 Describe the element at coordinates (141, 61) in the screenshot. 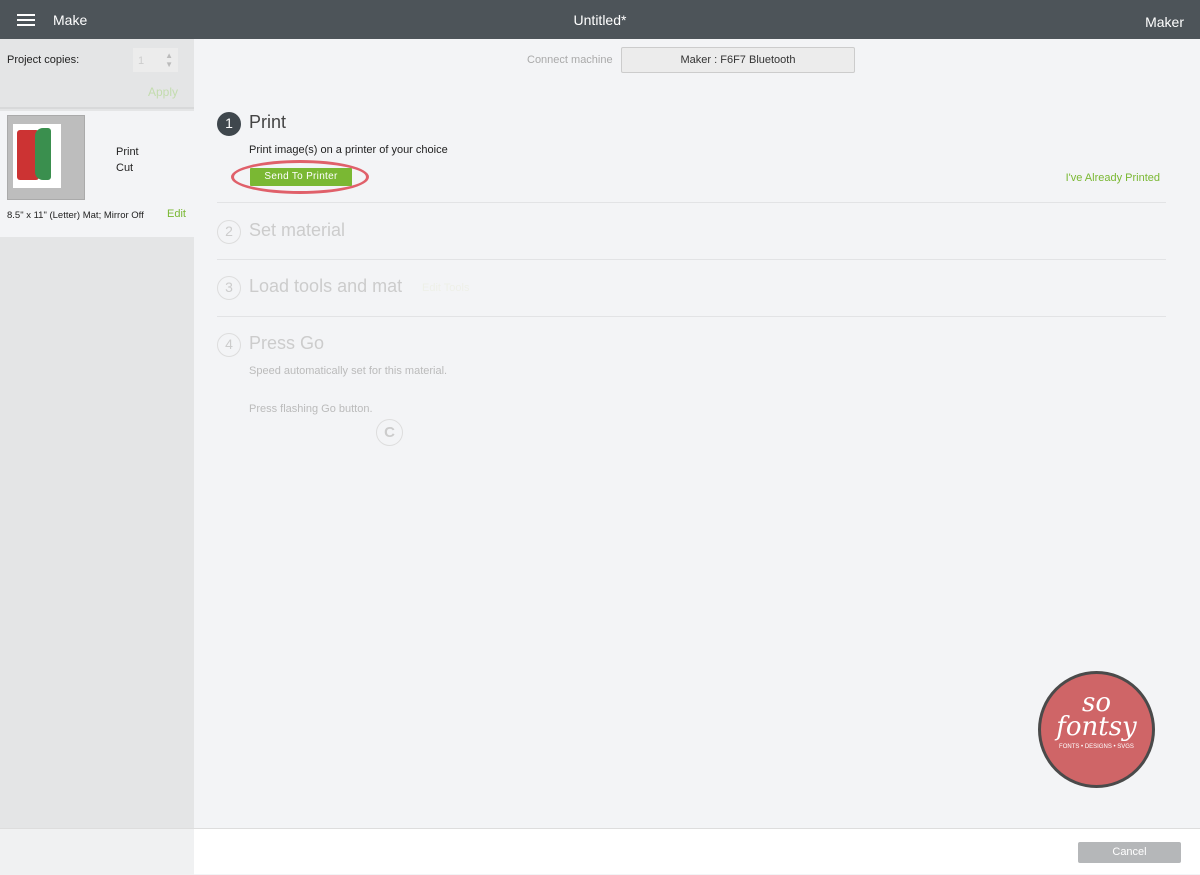

I see `copies-value: 1` at that location.